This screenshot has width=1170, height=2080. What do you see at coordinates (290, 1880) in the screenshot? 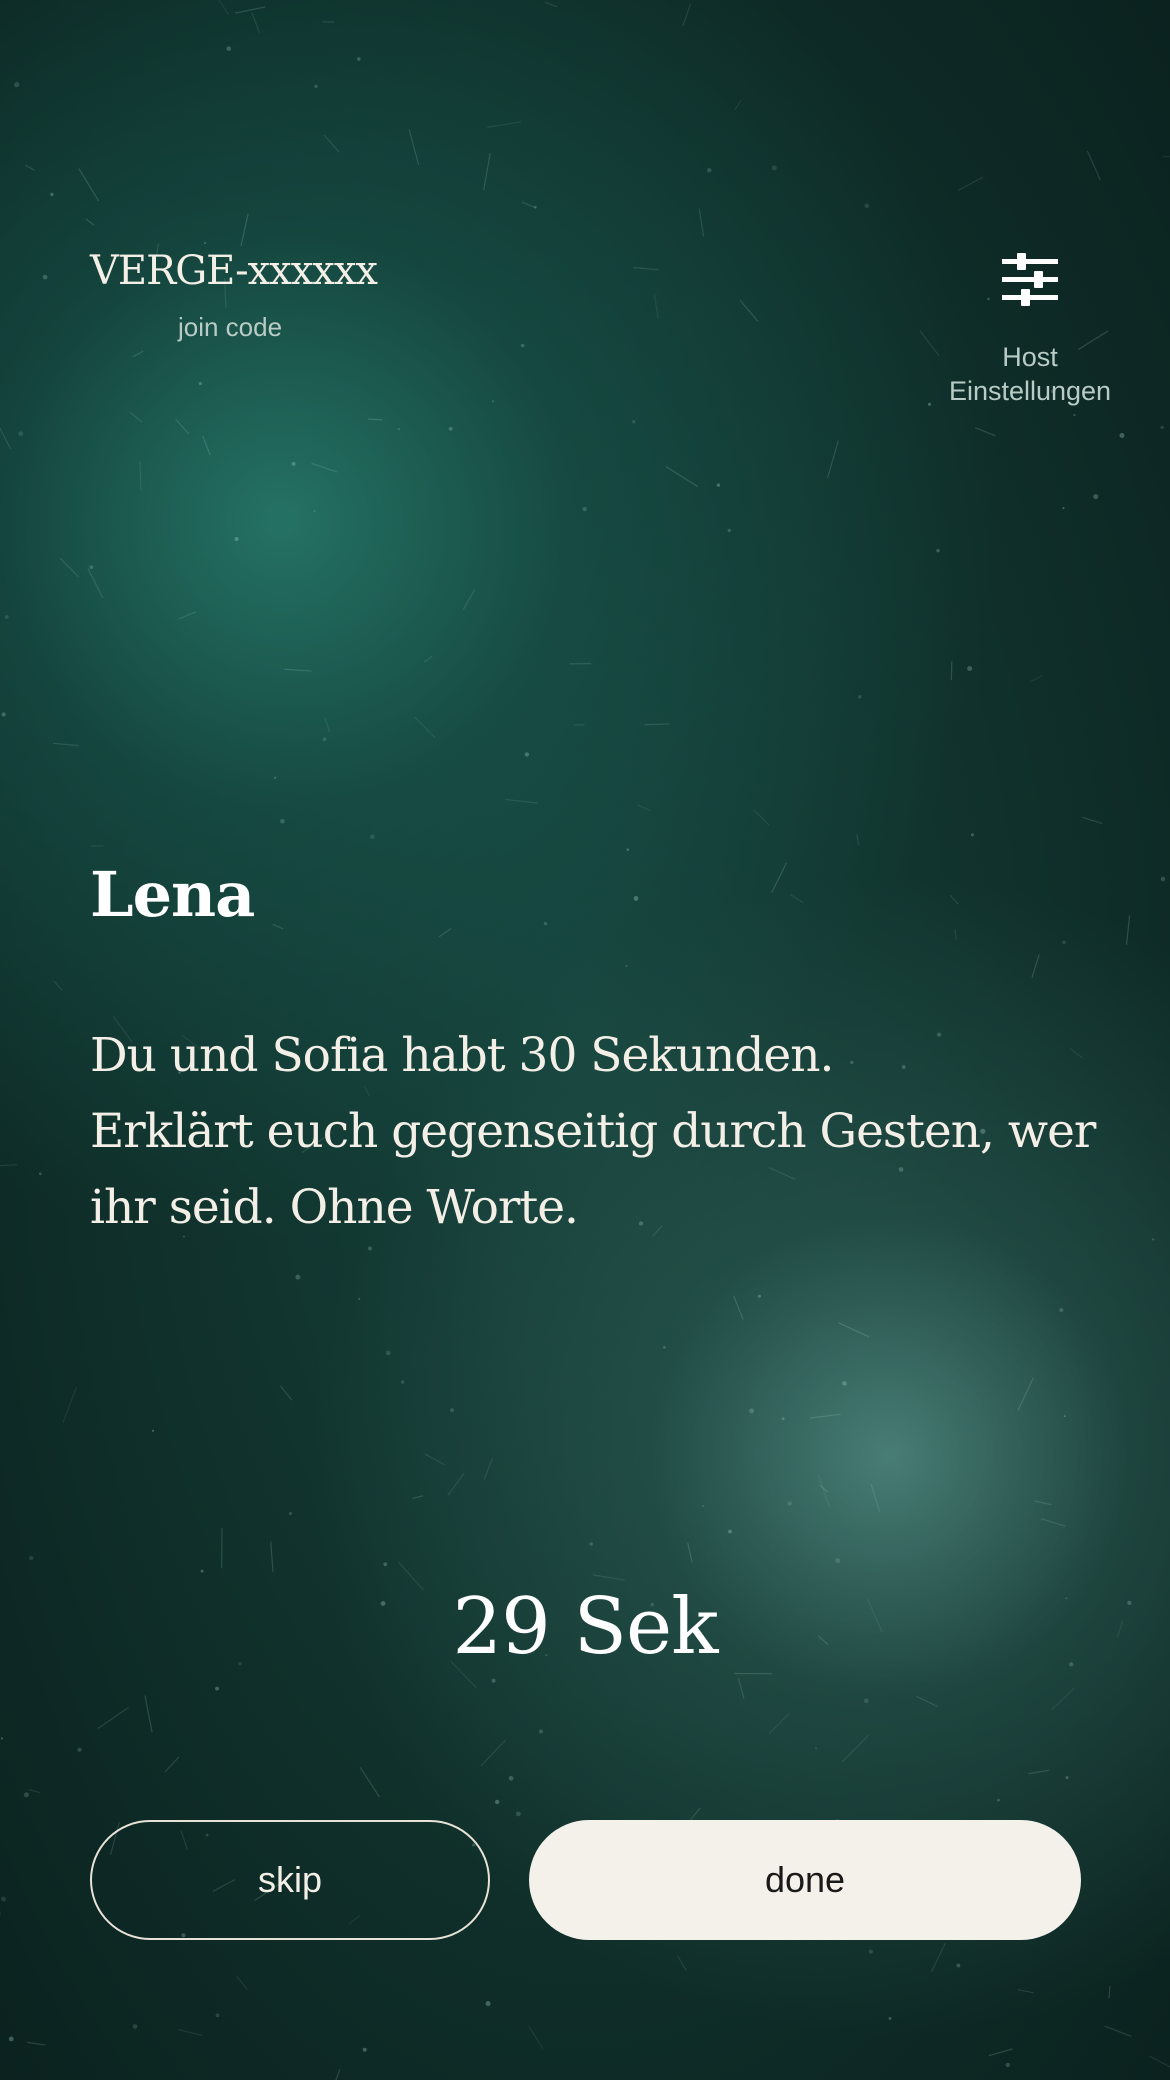
I see `skip-button: skip` at bounding box center [290, 1880].